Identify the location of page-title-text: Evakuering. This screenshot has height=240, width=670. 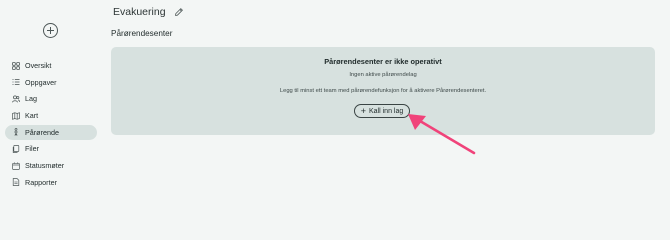
(139, 12).